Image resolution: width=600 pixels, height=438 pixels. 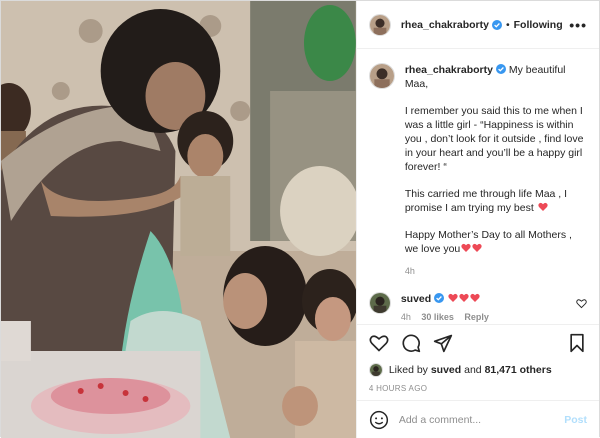 What do you see at coordinates (379, 420) in the screenshot?
I see `smiley-icon` at bounding box center [379, 420].